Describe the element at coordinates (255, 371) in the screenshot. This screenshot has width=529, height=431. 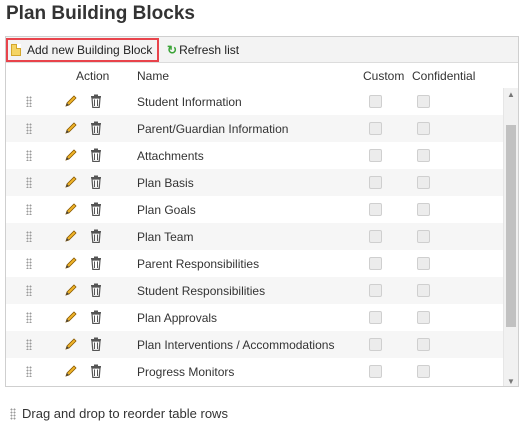
I see `table-row: Progress Monitors` at that location.